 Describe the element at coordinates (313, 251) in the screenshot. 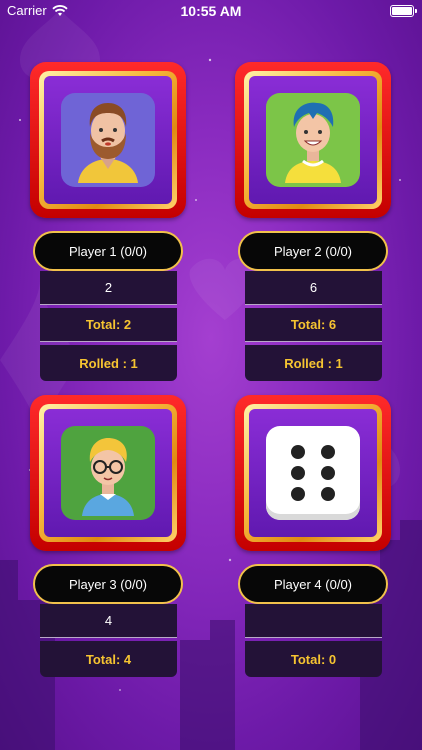

I see `player-2-name-pill: Player 2 (0/0)` at that location.